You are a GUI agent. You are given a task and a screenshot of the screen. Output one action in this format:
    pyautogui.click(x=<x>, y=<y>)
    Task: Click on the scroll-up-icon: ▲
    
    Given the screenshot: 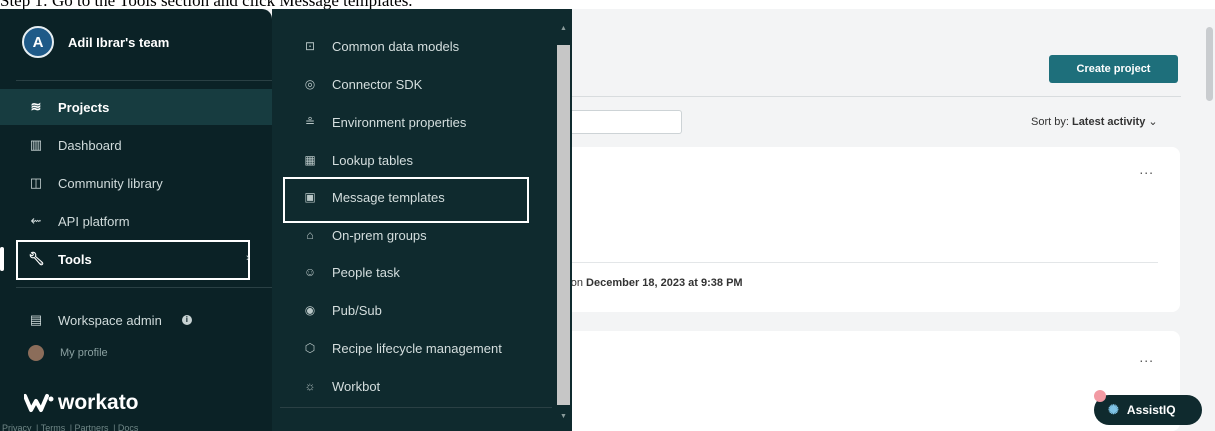 What is the action you would take?
    pyautogui.click(x=563, y=28)
    